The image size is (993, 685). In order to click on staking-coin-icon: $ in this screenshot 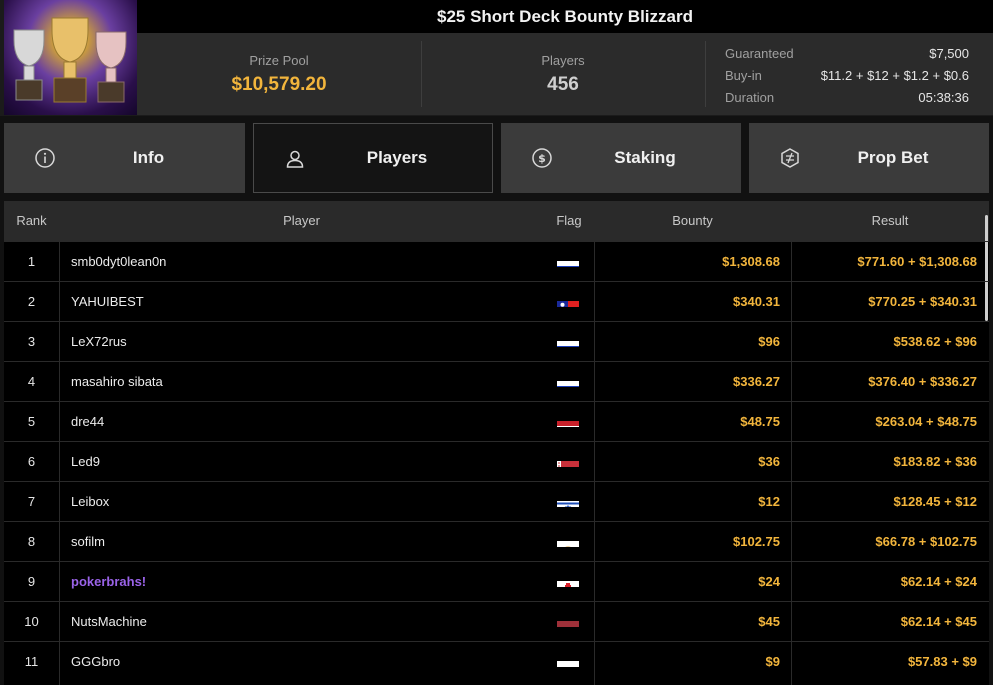, I will do `click(542, 158)`.